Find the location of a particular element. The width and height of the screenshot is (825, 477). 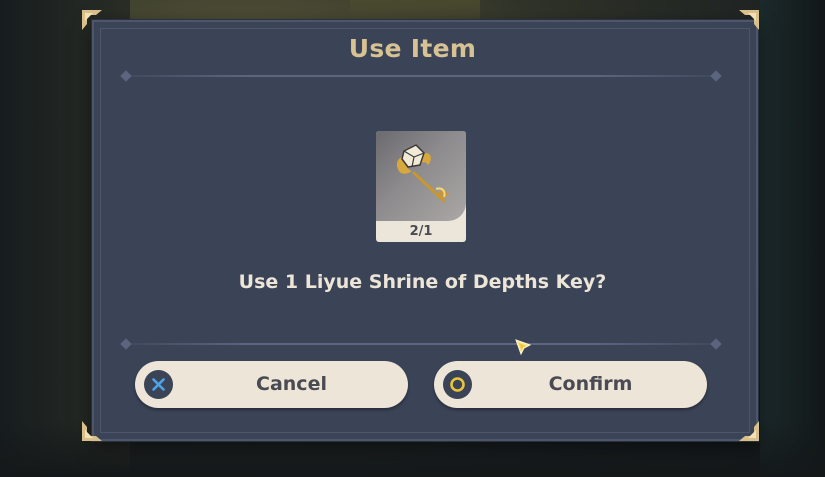

cancel-button: Cancel is located at coordinates (271, 384).